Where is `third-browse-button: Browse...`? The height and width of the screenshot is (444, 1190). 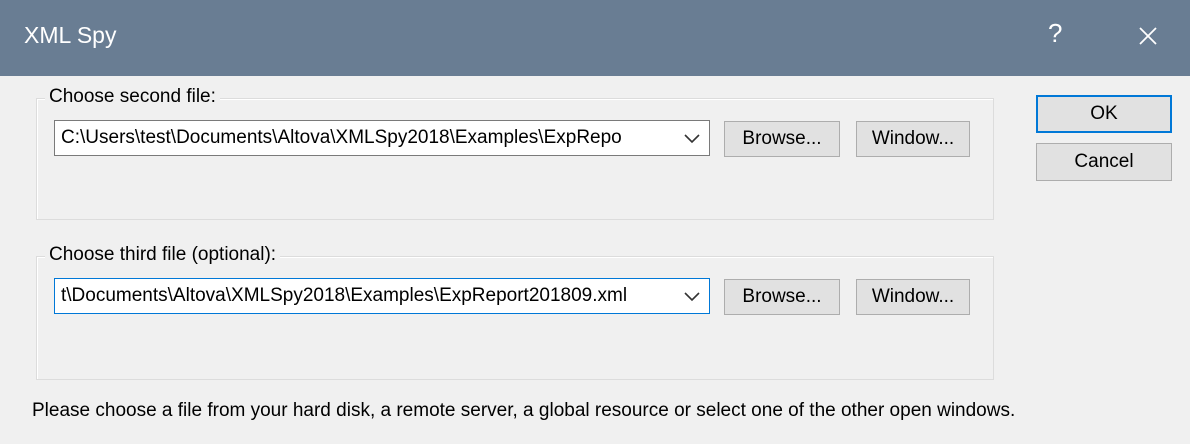 third-browse-button: Browse... is located at coordinates (782, 297).